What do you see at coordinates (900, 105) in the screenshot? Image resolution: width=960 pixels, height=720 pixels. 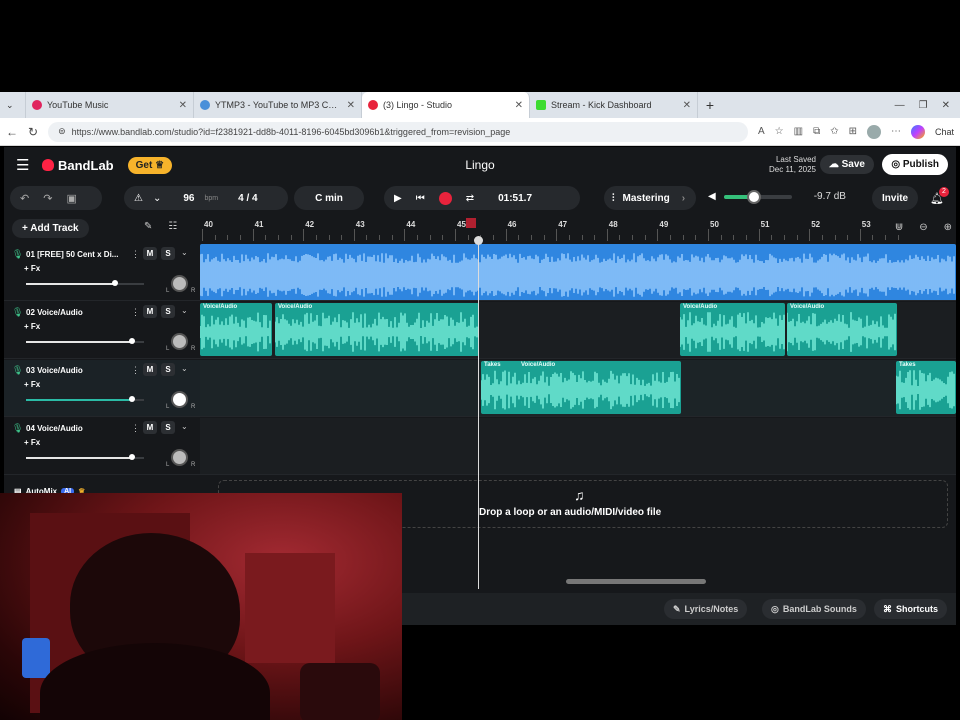 I see `minimize-icon: —` at bounding box center [900, 105].